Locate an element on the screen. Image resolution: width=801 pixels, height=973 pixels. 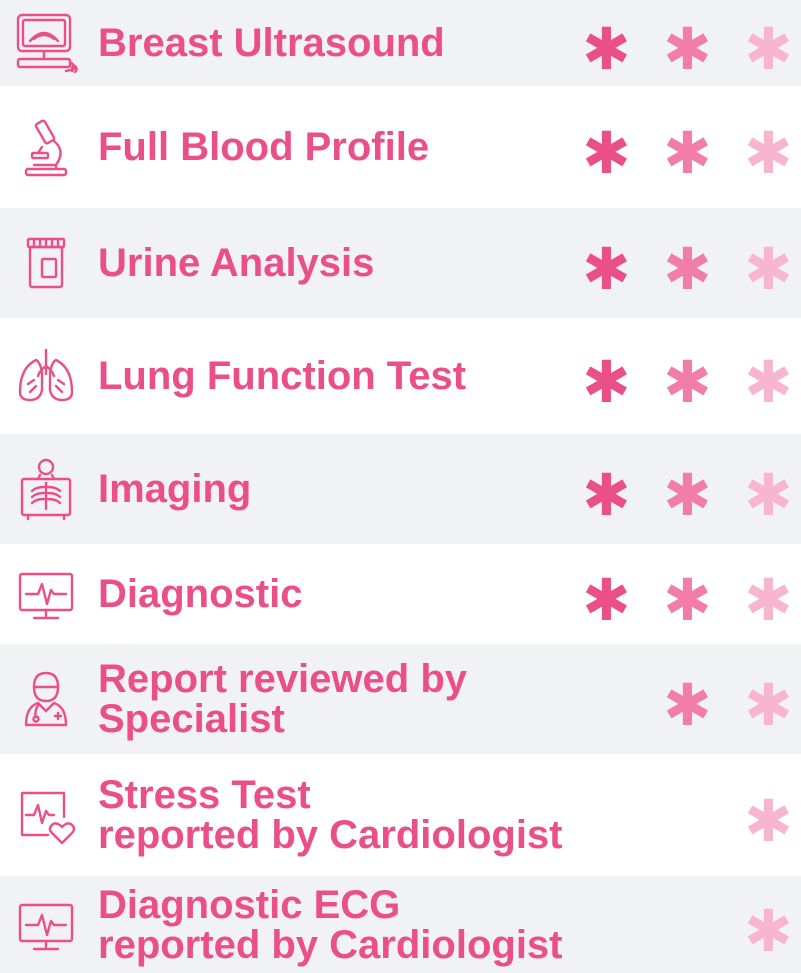
list-item: Urine Analysis ✱ ✱ ✱ is located at coordinates (400, 263).